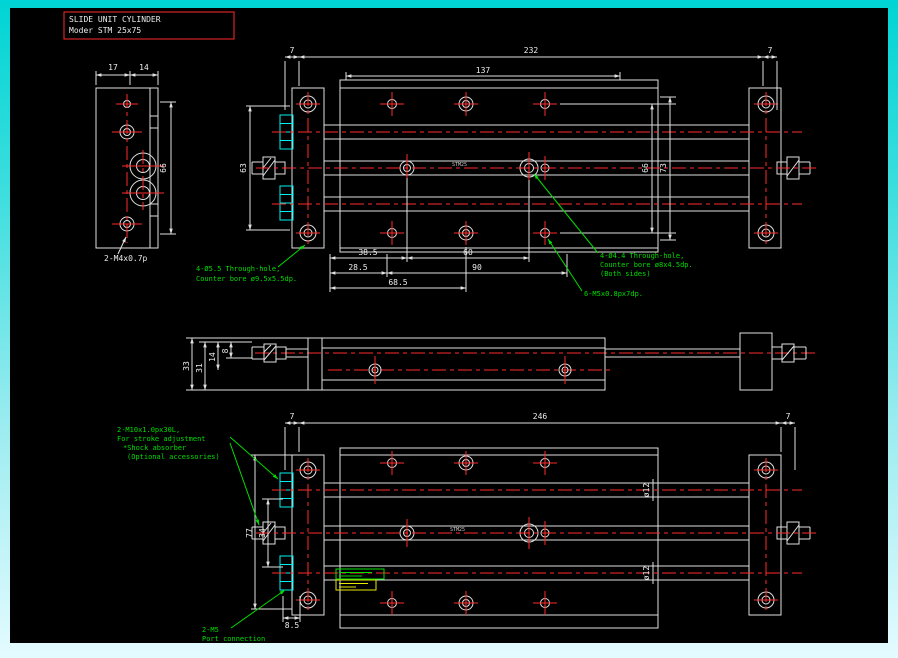 The height and width of the screenshot is (658, 898). What do you see at coordinates (210, 630) in the screenshot?
I see `note-port-1: 2-M5` at bounding box center [210, 630].